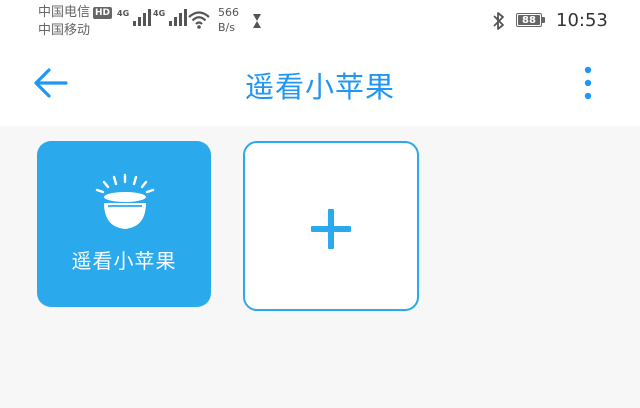 This screenshot has width=640, height=408. I want to click on net-speed-unit: B/s, so click(226, 27).